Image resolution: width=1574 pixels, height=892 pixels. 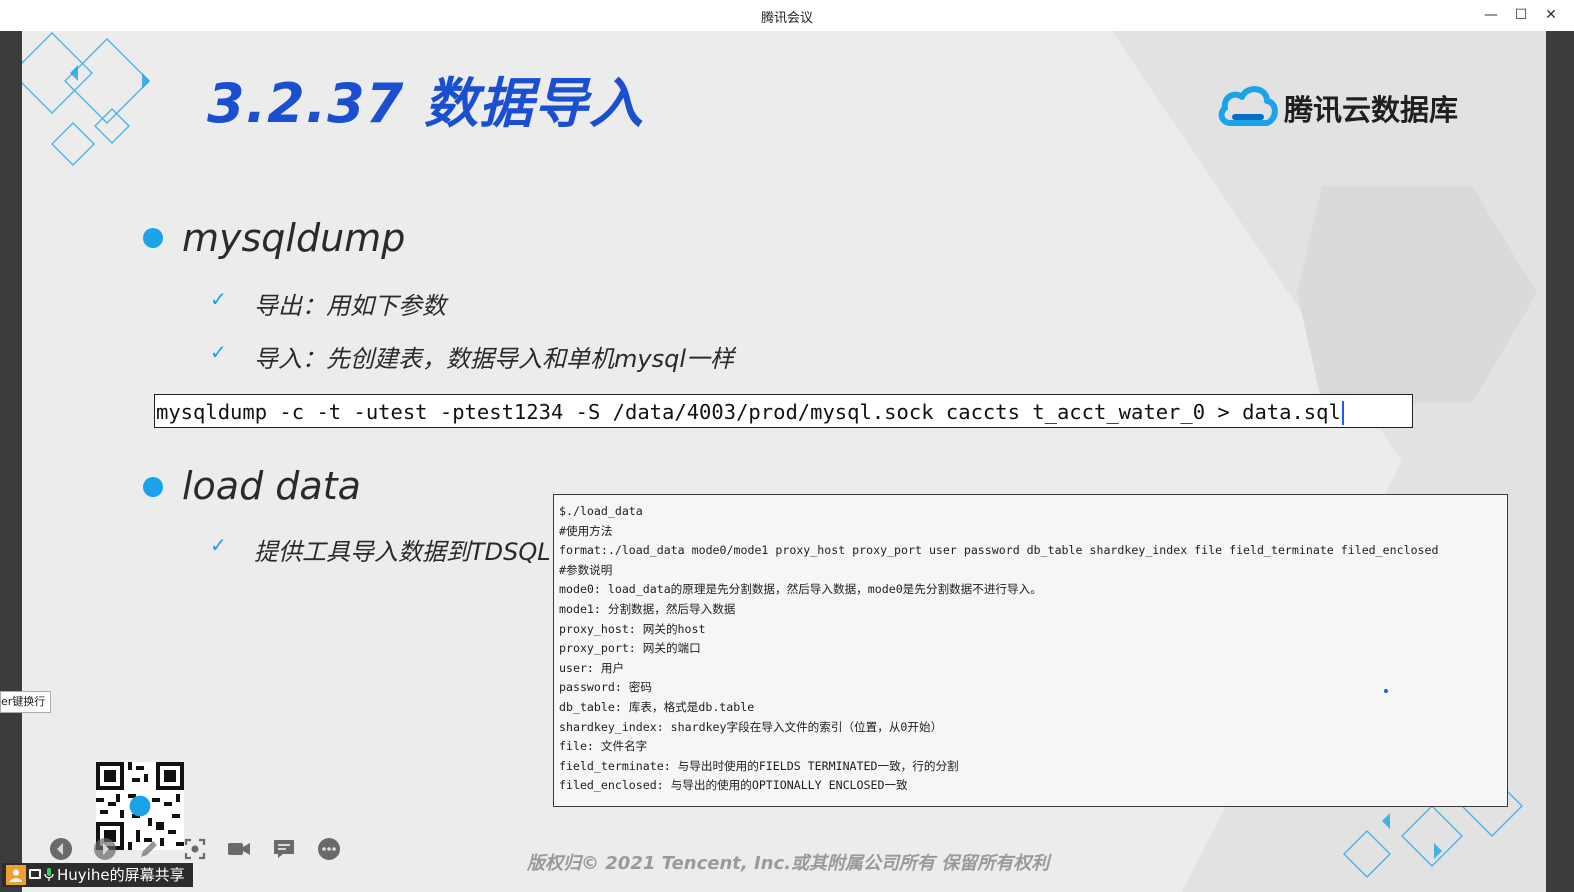 What do you see at coordinates (657, 706) in the screenshot?
I see `usage-line: db_table: 库表，格式是db.table` at bounding box center [657, 706].